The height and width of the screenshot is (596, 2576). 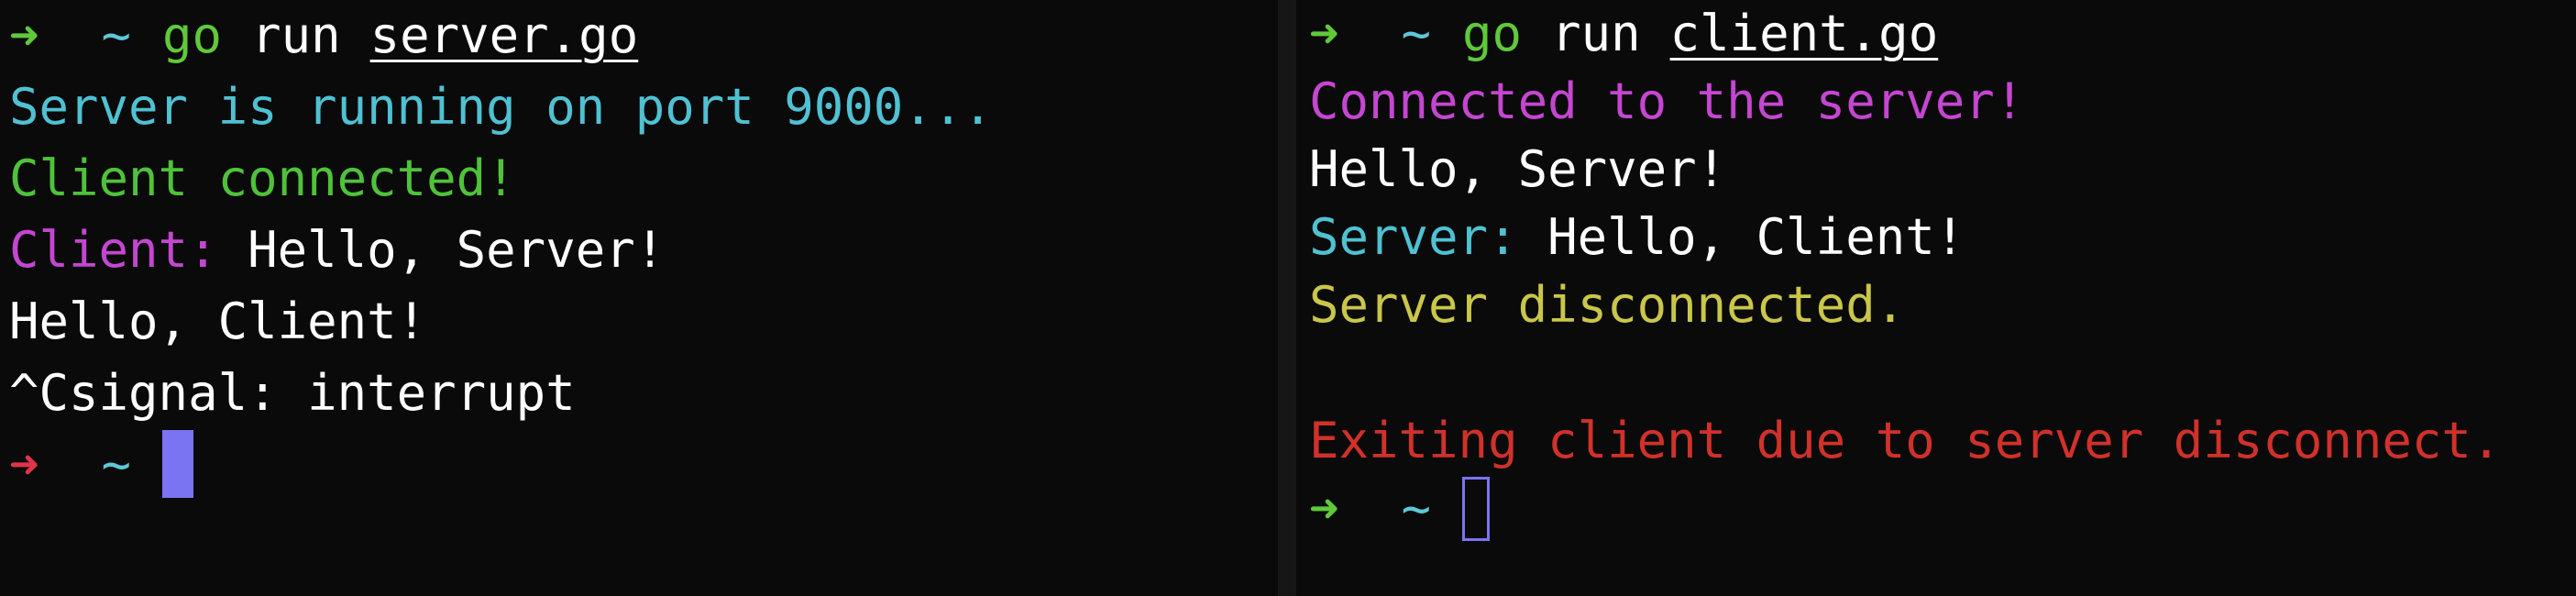 I want to click on output-line-client-connected: Client connected!, so click(x=262, y=178).